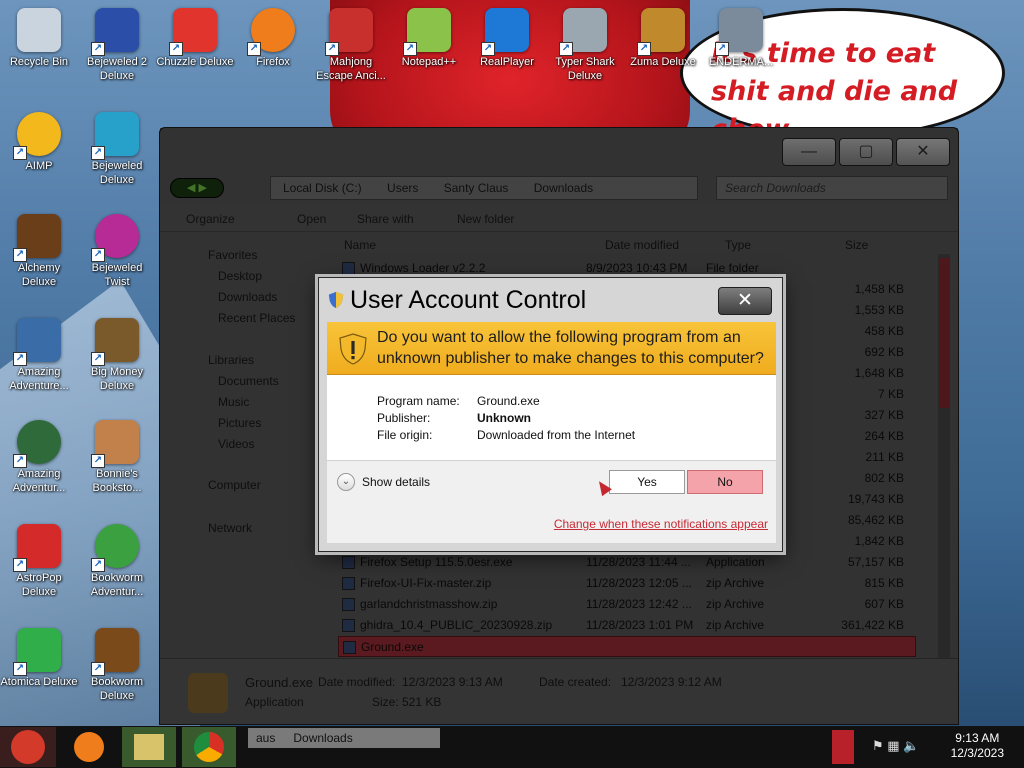  What do you see at coordinates (348, 562) in the screenshot?
I see `file-icon` at bounding box center [348, 562].